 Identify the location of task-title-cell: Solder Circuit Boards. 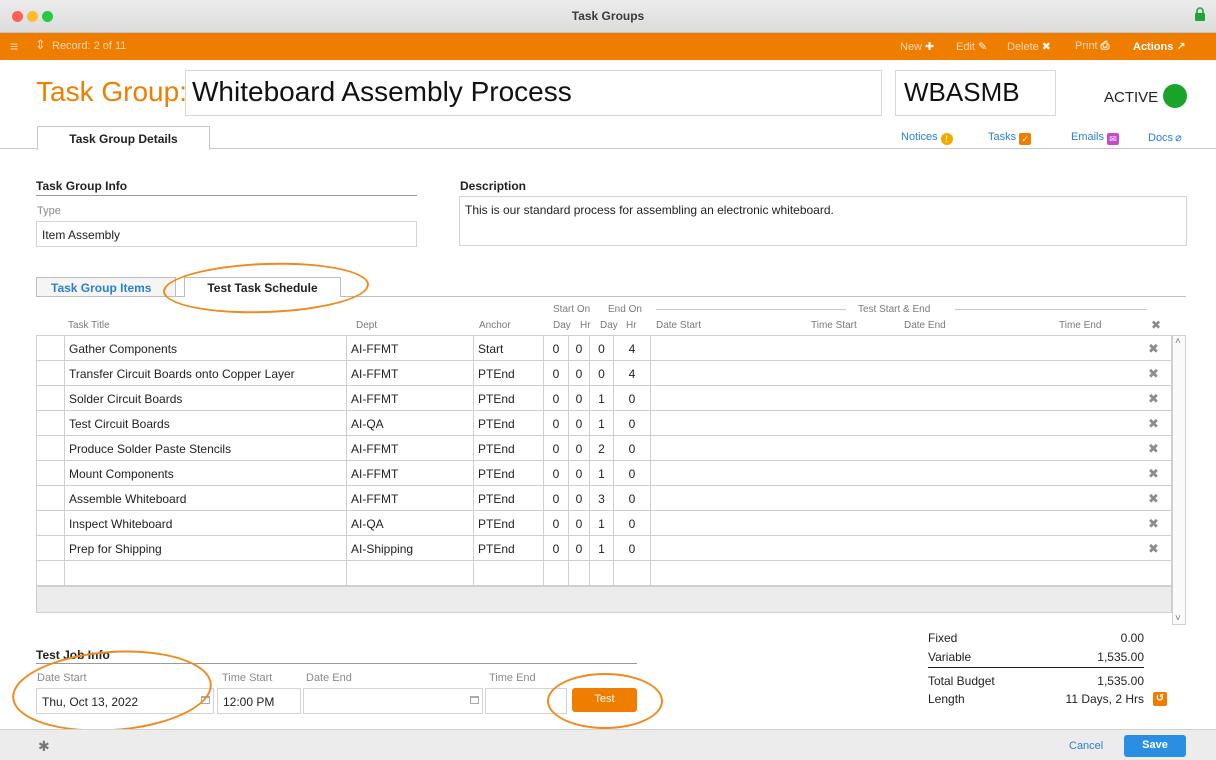
(206, 398).